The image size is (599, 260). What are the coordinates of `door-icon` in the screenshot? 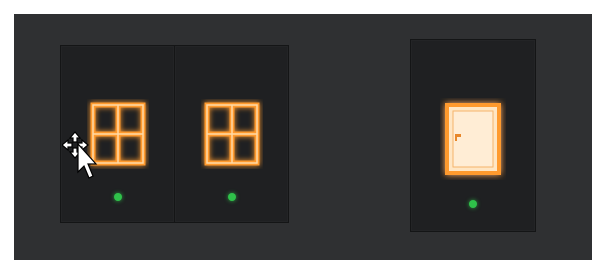 It's located at (473, 139).